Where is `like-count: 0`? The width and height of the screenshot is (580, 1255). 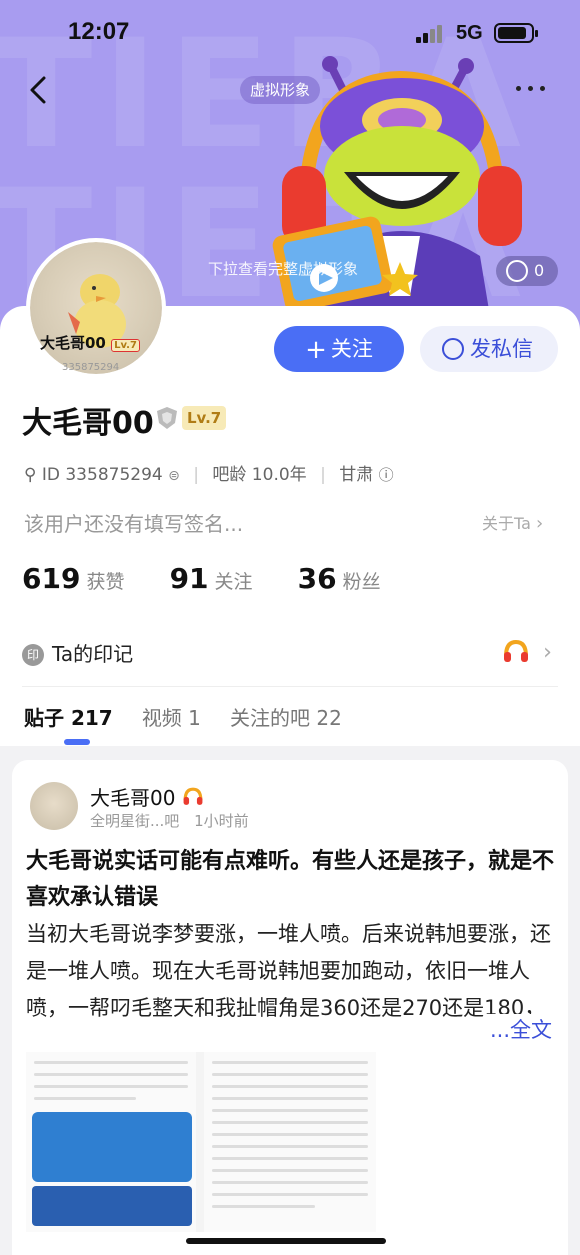
like-count: 0 is located at coordinates (539, 270).